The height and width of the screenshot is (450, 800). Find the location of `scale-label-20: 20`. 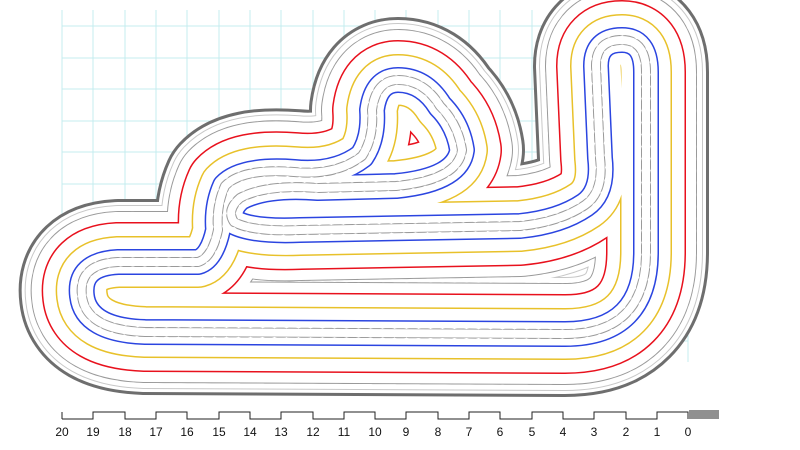

scale-label-20: 20 is located at coordinates (62, 432).